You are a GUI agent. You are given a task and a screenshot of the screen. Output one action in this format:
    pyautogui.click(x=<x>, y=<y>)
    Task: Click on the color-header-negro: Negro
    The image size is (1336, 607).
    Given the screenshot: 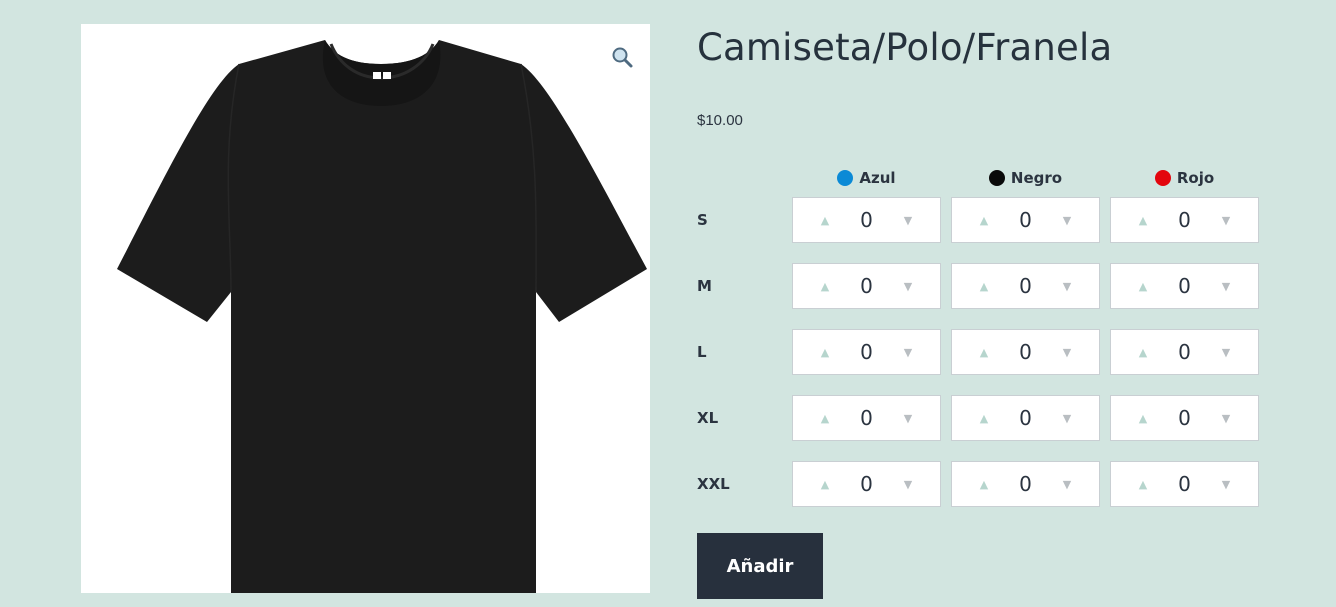 What is the action you would take?
    pyautogui.click(x=1025, y=178)
    